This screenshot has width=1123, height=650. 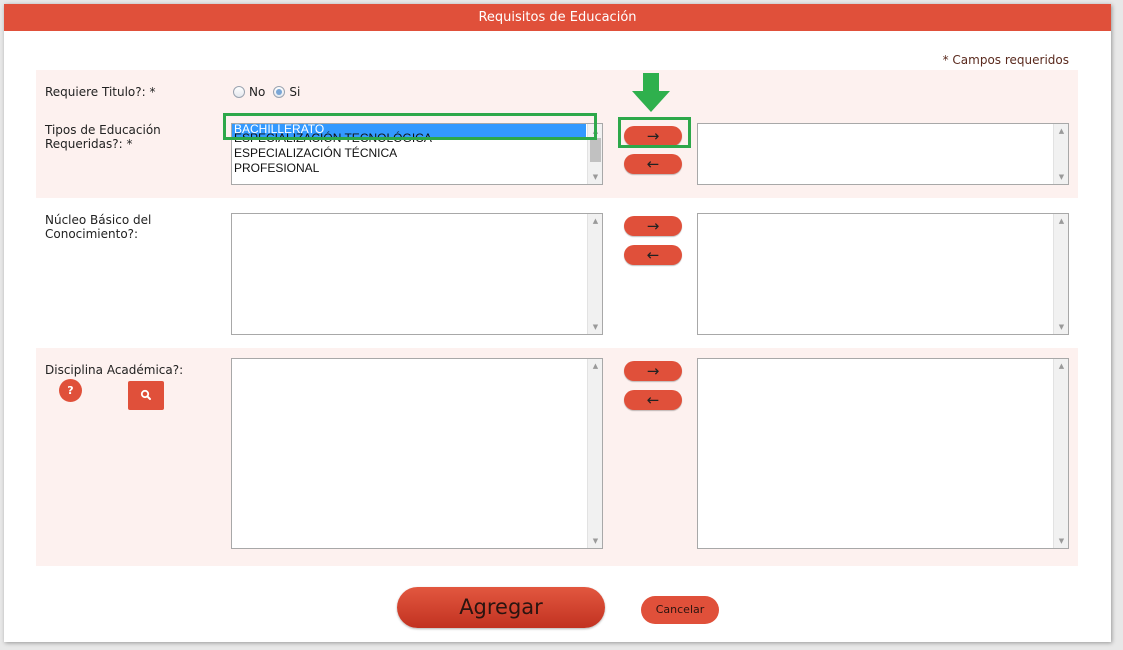 What do you see at coordinates (680, 610) in the screenshot?
I see `cancelar-button: Cancelar` at bounding box center [680, 610].